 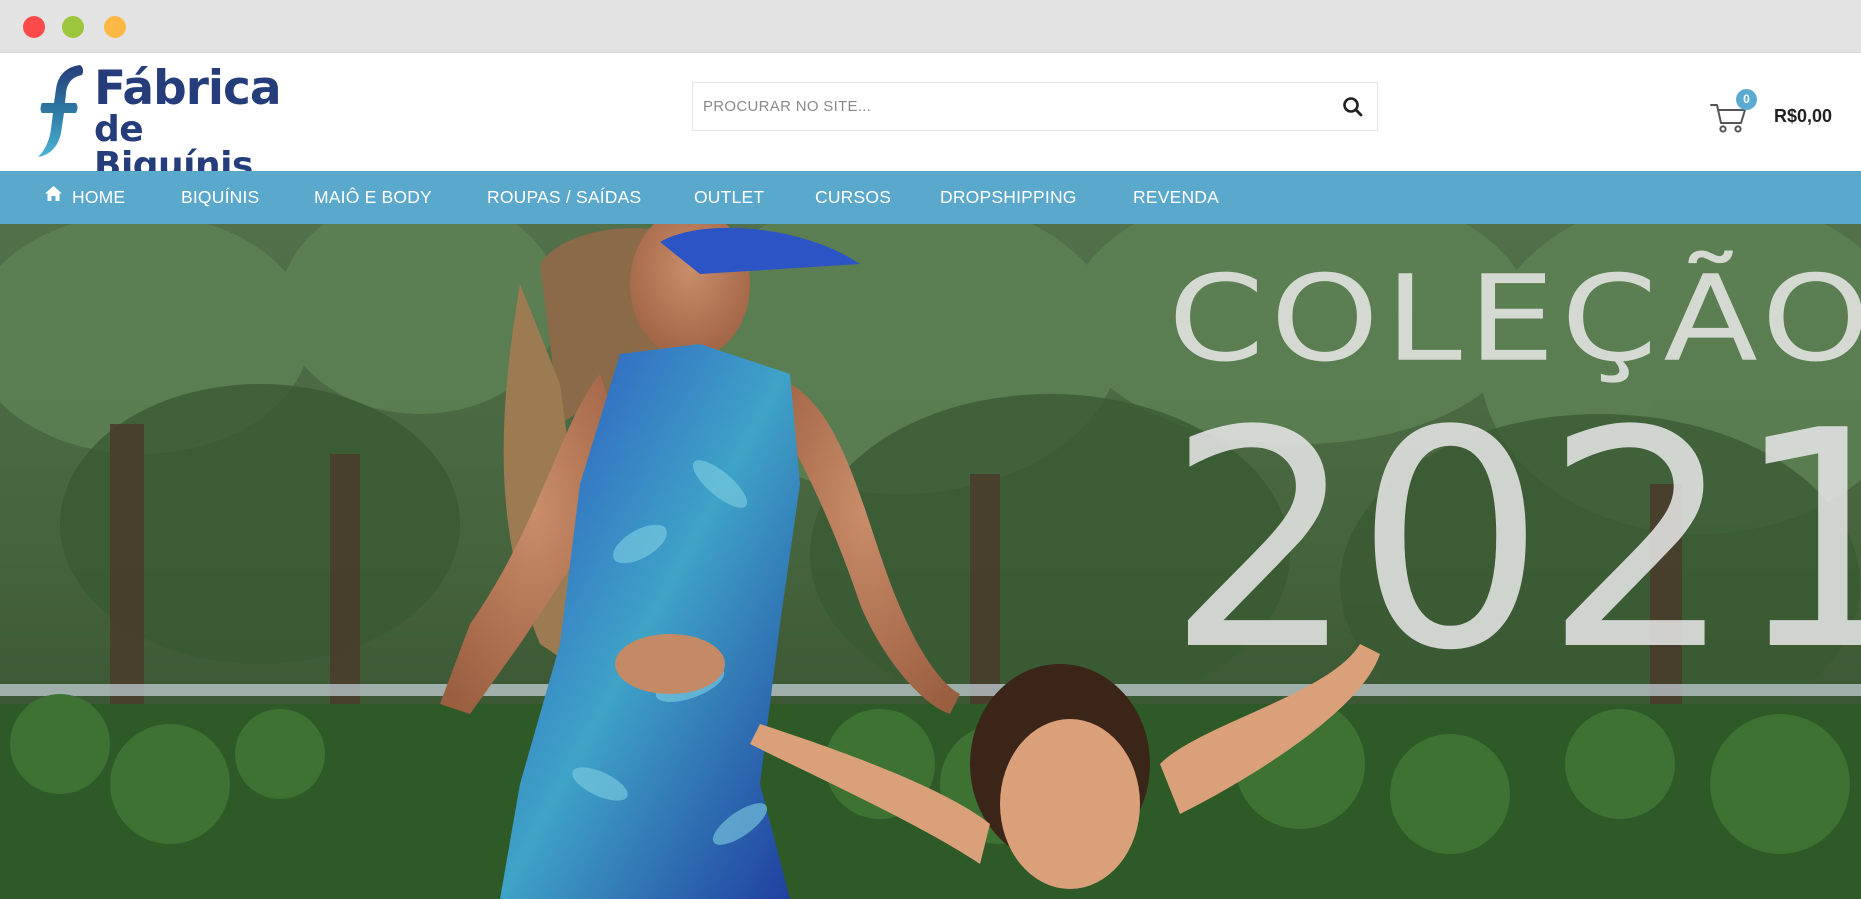 What do you see at coordinates (34, 27) in the screenshot?
I see `close-window-button` at bounding box center [34, 27].